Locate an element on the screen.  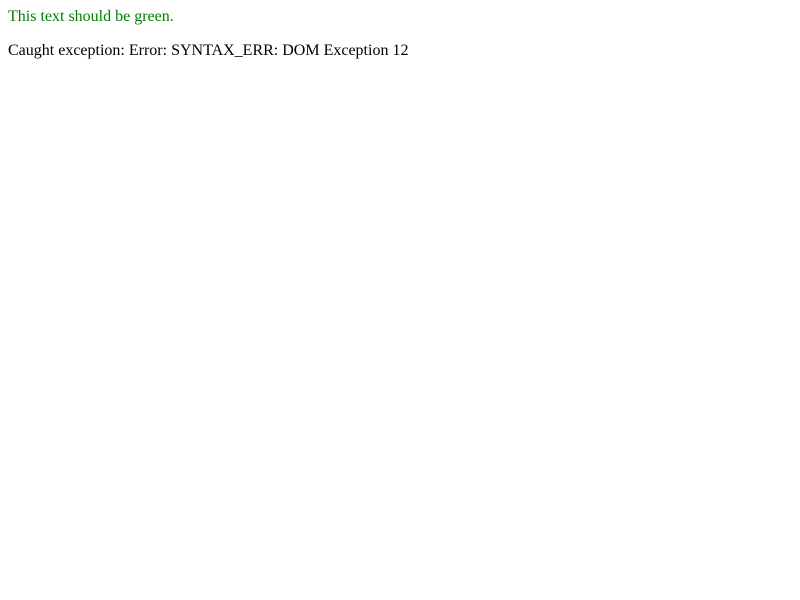
green-text-line: This text should be green. is located at coordinates (91, 16).